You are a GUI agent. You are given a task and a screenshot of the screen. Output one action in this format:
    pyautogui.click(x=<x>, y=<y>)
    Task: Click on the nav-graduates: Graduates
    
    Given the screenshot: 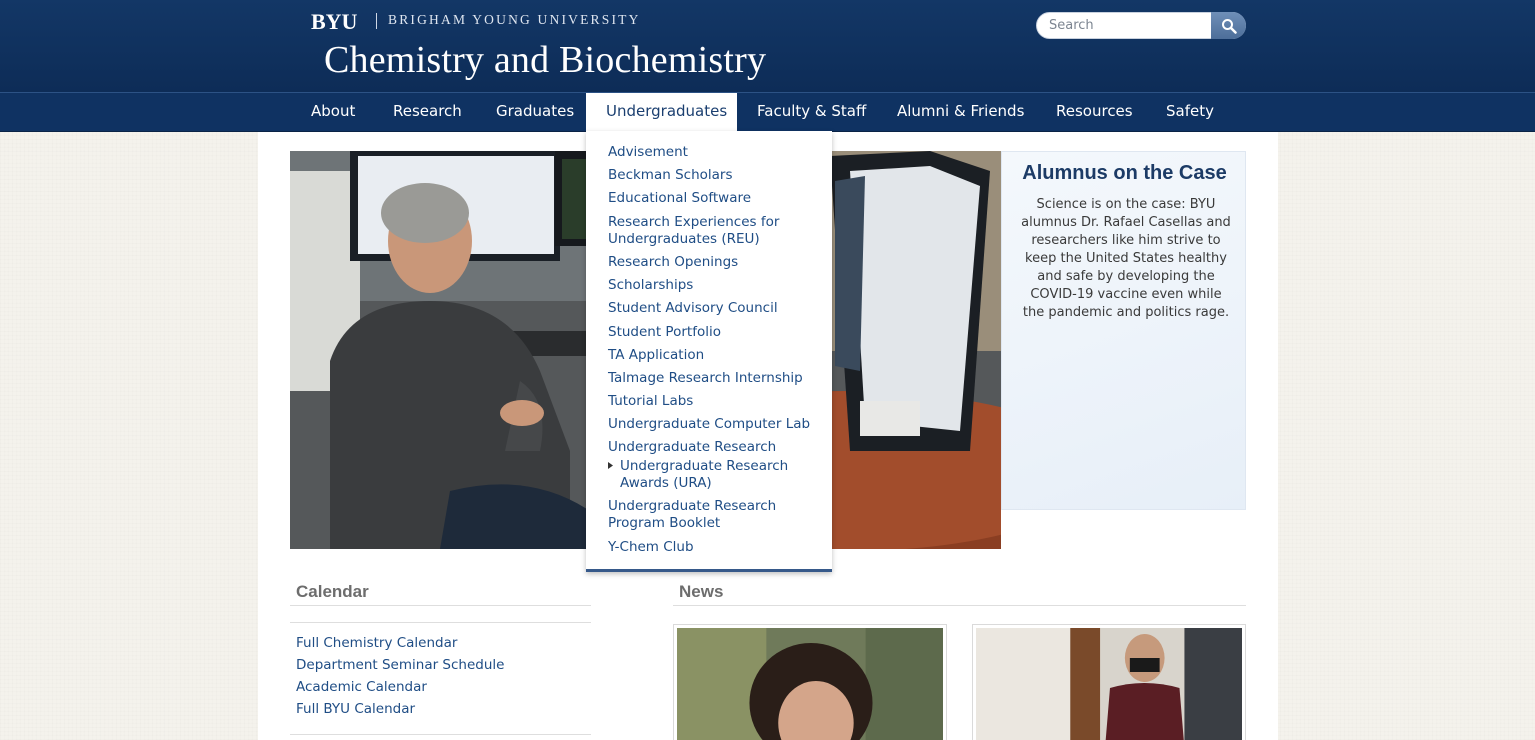 What is the action you would take?
    pyautogui.click(x=535, y=112)
    